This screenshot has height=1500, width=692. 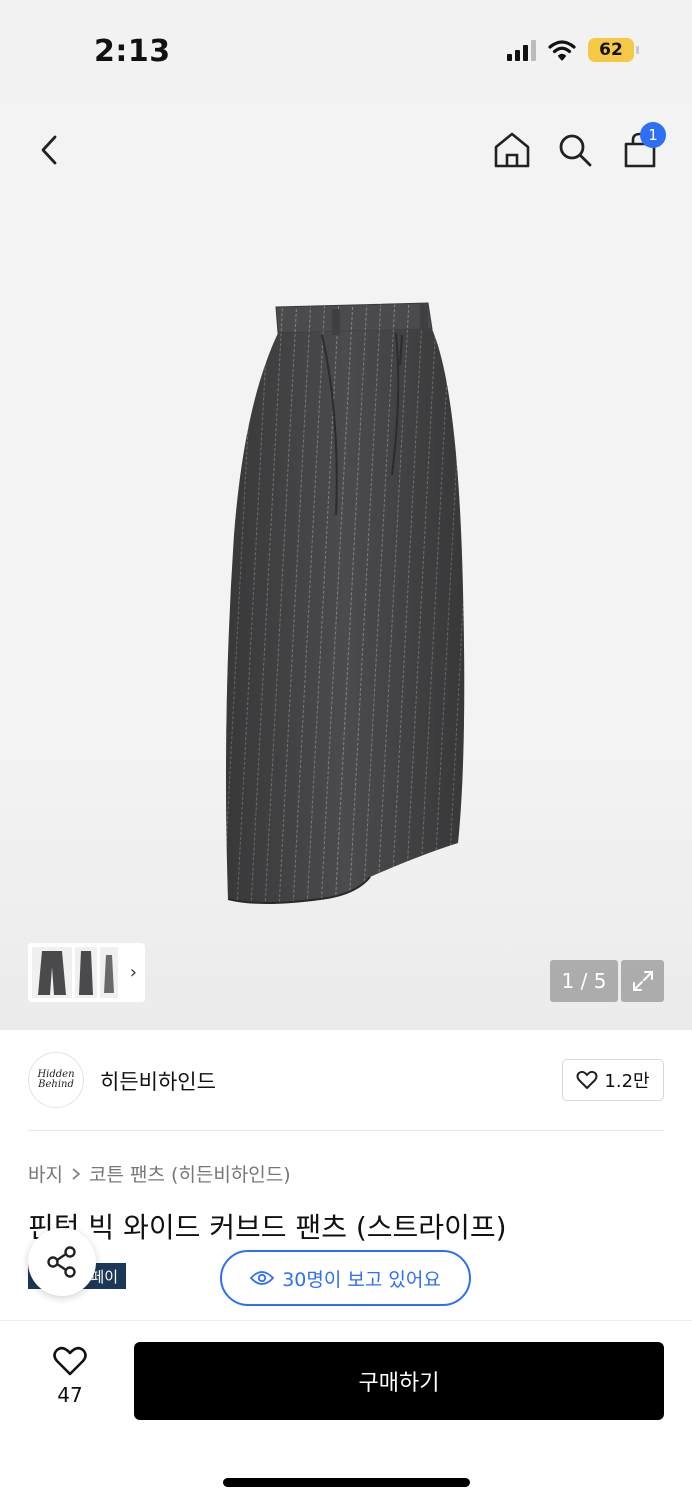 I want to click on search-icon, so click(x=575, y=150).